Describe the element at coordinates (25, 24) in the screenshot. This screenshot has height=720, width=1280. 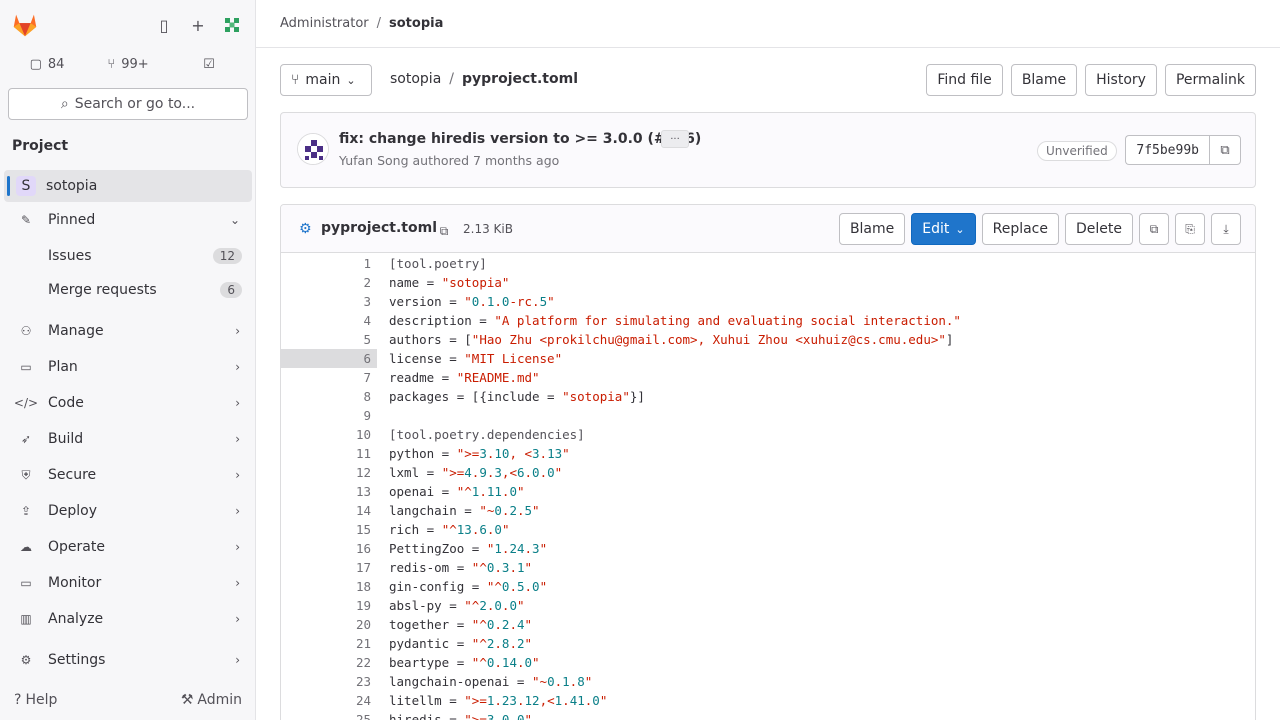
I see `gitlab-logo-icon` at that location.